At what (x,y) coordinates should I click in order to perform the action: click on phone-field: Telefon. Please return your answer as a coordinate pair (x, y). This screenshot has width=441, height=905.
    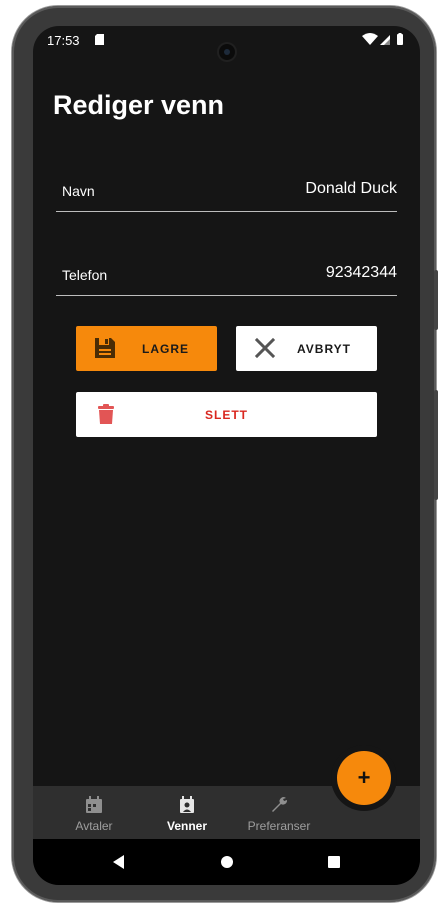
    Looking at the image, I should click on (226, 275).